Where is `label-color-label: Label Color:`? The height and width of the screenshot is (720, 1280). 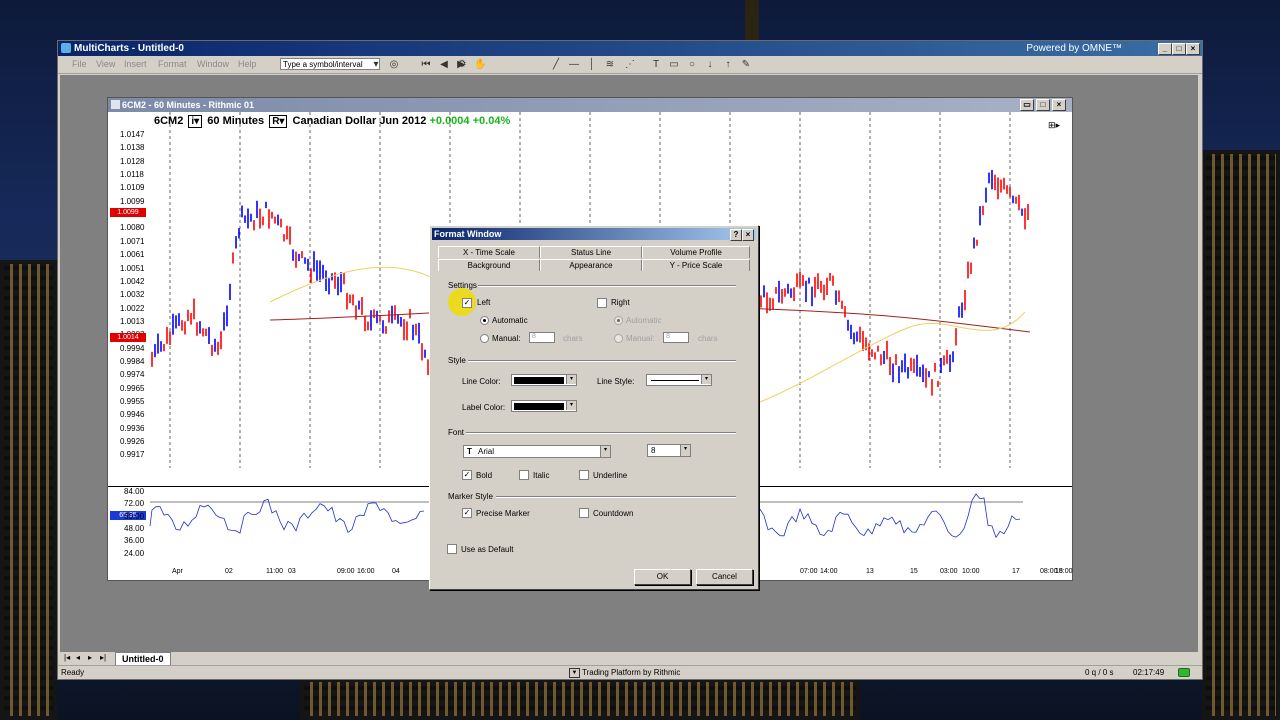
label-color-label: Label Color: is located at coordinates (484, 407).